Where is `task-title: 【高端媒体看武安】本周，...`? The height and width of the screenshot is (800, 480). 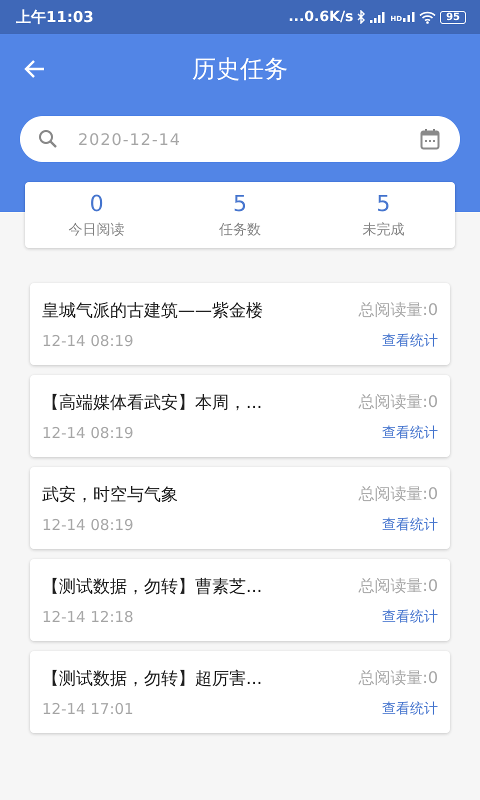 task-title: 【高端媒体看武安】本周，... is located at coordinates (152, 403).